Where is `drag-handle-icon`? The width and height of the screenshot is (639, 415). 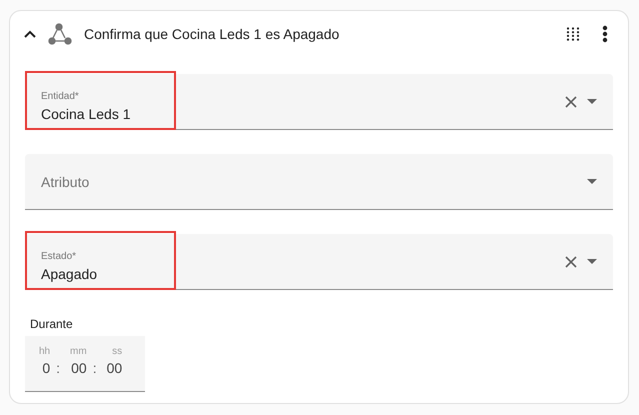
drag-handle-icon is located at coordinates (573, 34).